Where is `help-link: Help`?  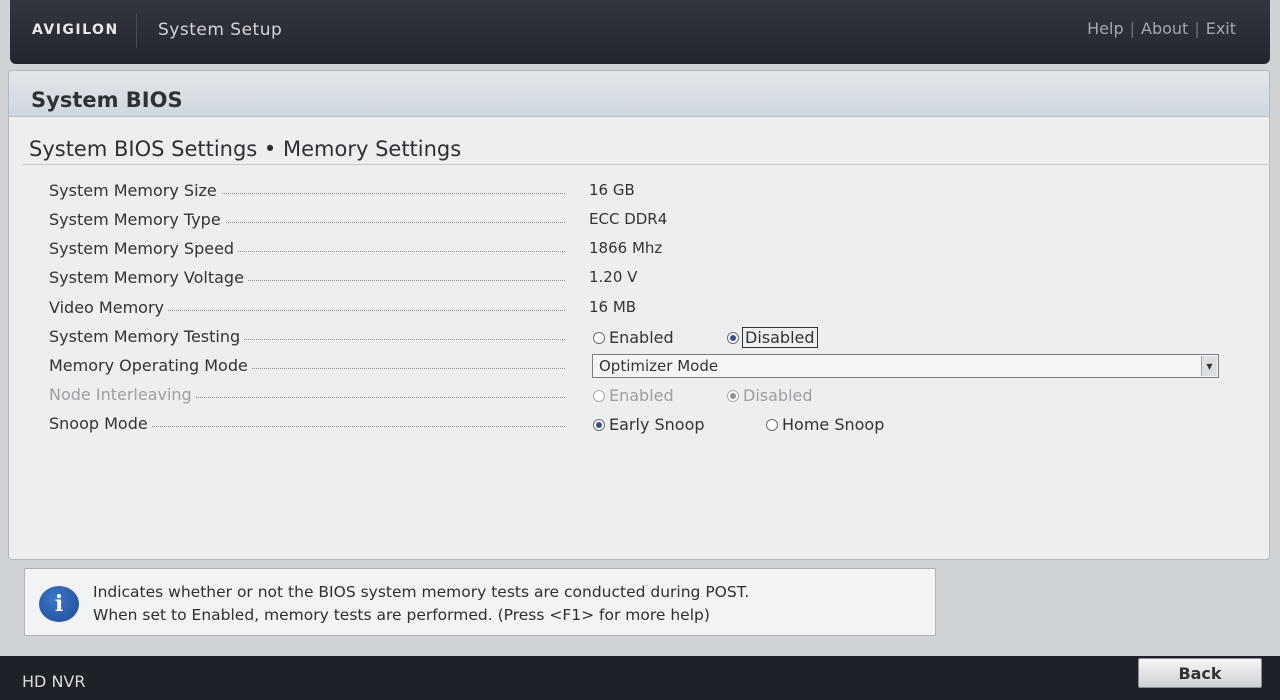
help-link: Help is located at coordinates (1105, 28).